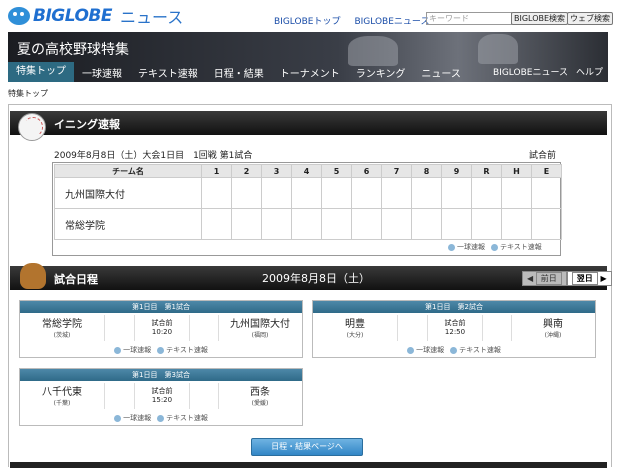 The height and width of the screenshot is (468, 640). What do you see at coordinates (28, 93) in the screenshot?
I see `breadcrumb: 特集トップ` at bounding box center [28, 93].